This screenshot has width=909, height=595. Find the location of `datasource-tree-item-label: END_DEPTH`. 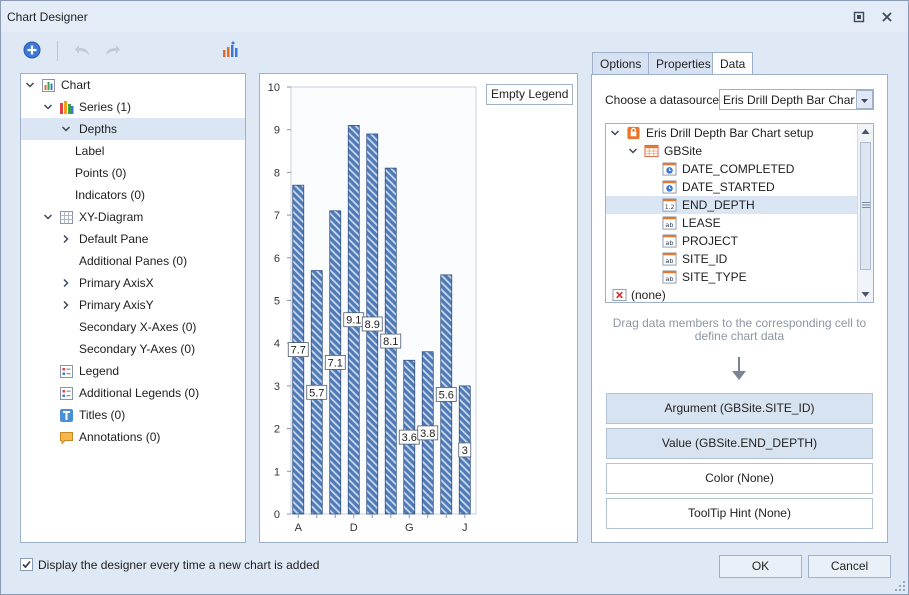

datasource-tree-item-label: END_DEPTH is located at coordinates (718, 205).